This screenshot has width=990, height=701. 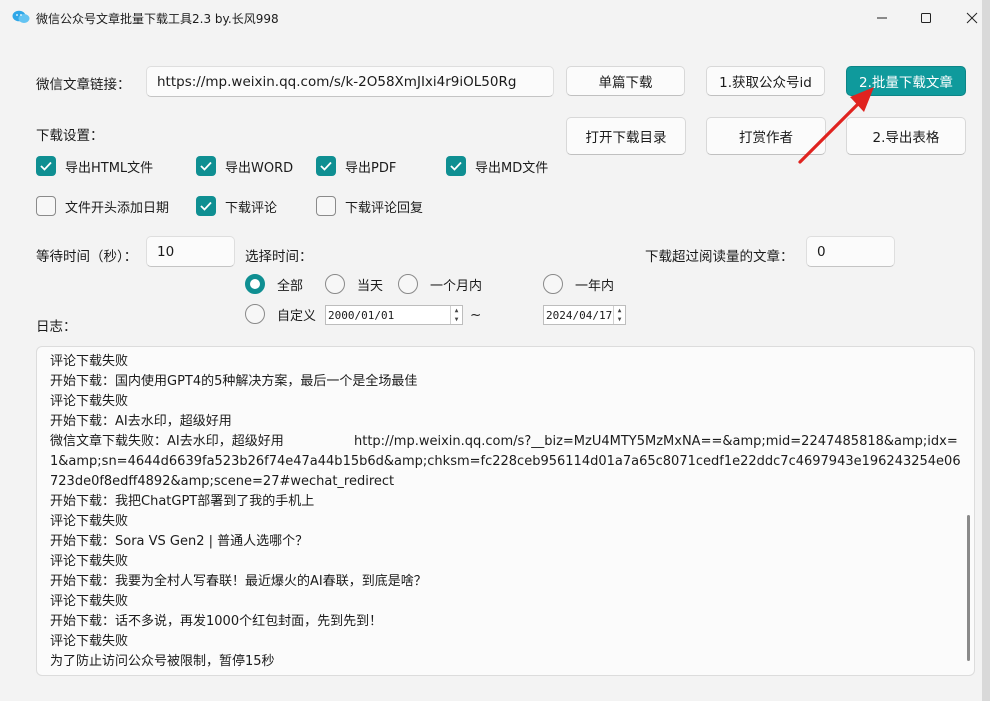 I want to click on log-line: 开始下载：Sora VS Gen2 | 普通人选哪个？, so click(x=179, y=541).